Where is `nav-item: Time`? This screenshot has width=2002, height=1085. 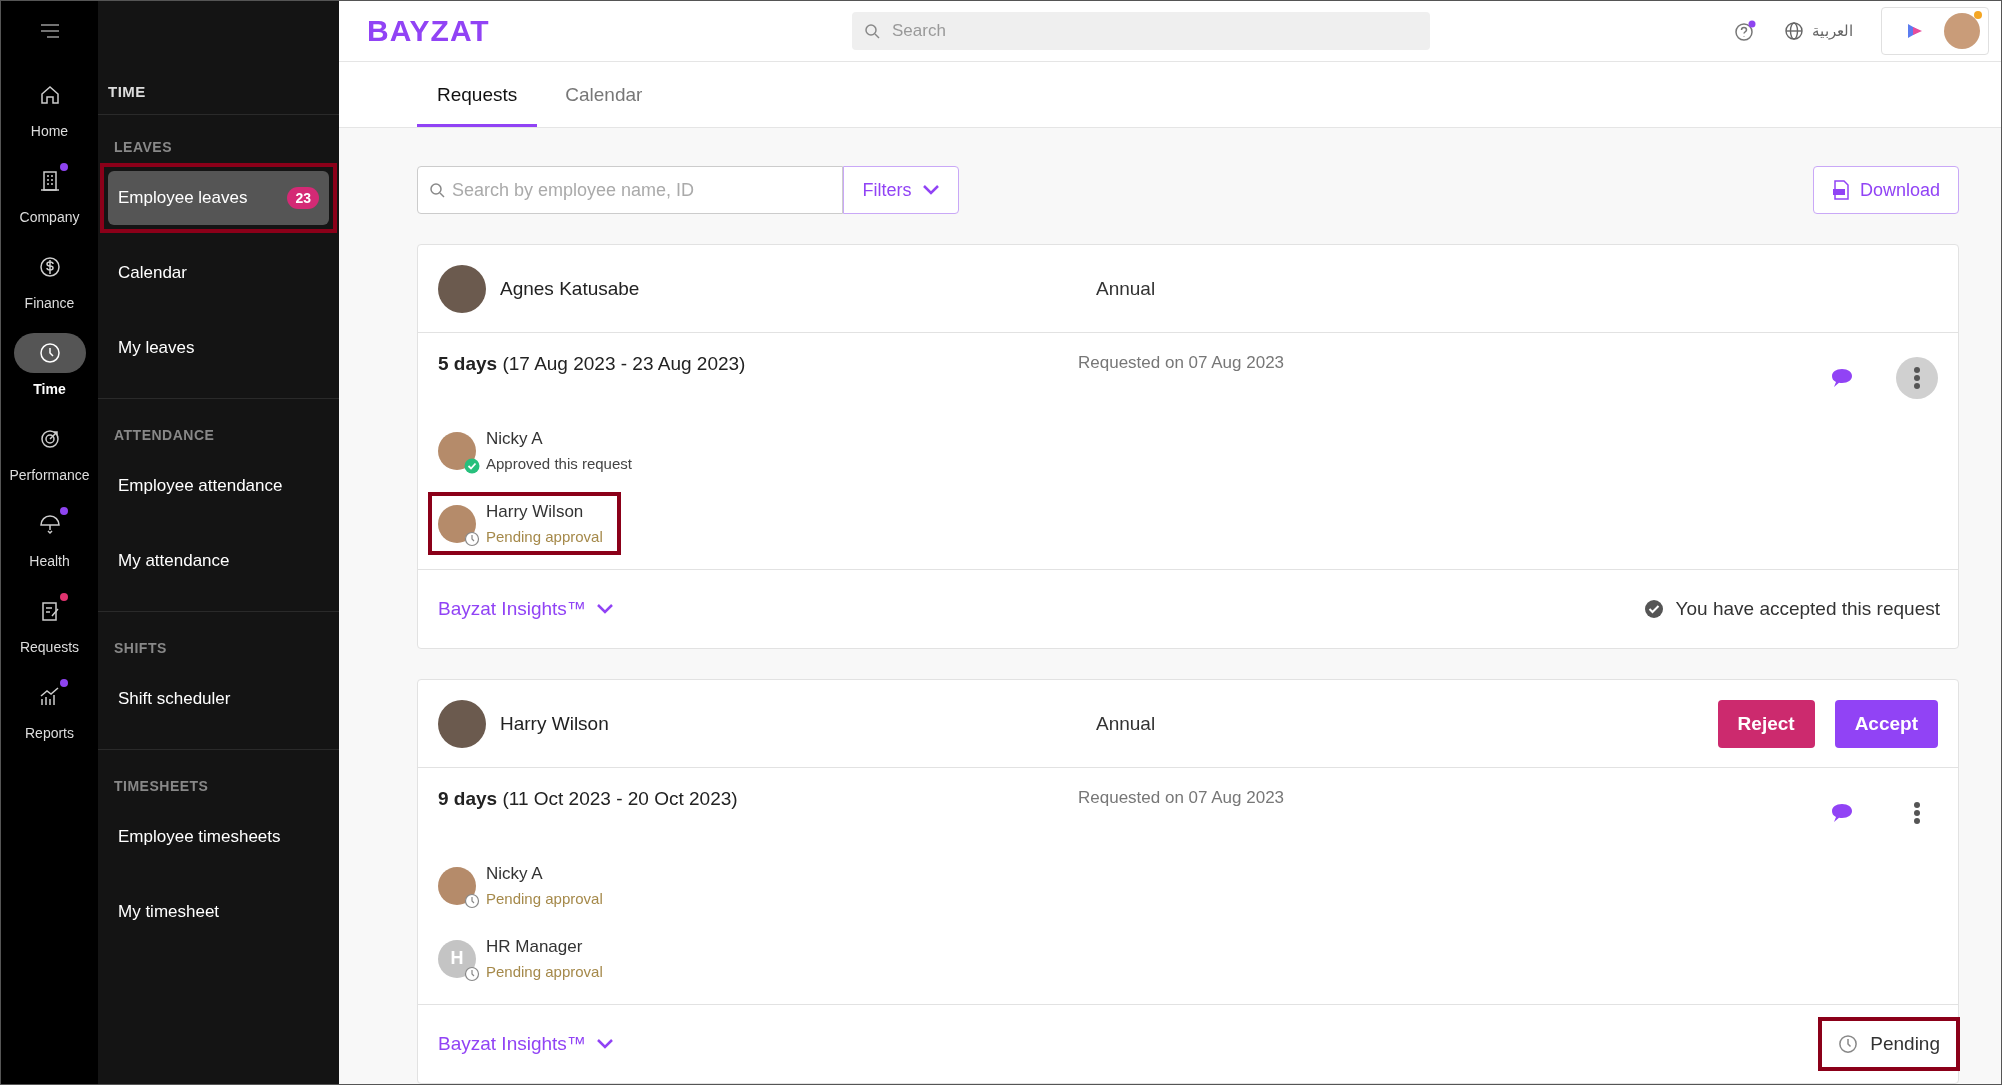
nav-item: Time is located at coordinates (49, 365).